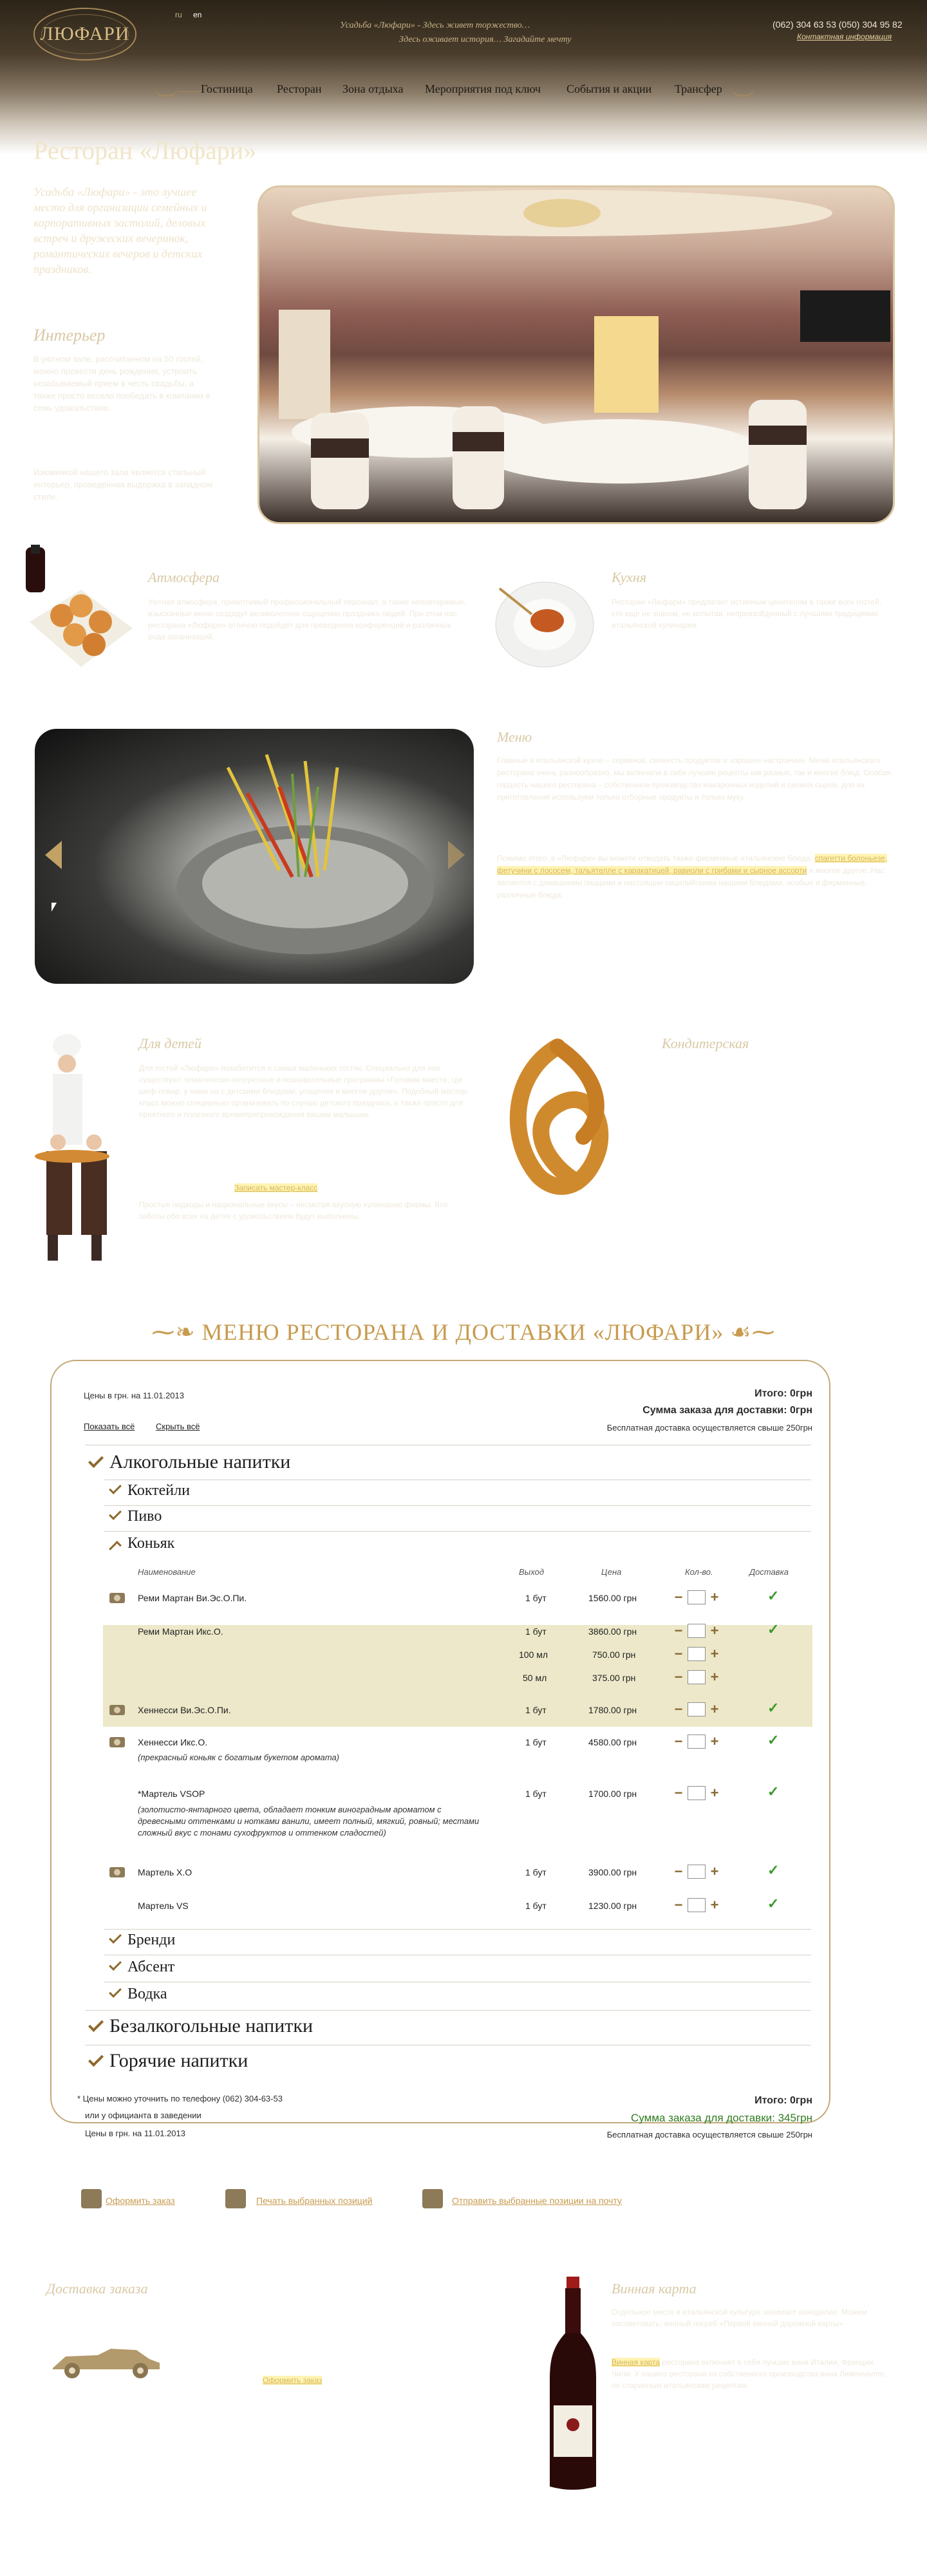 The width and height of the screenshot is (927, 2576). I want to click on page-title: Ресторан «Люфари», so click(145, 150).